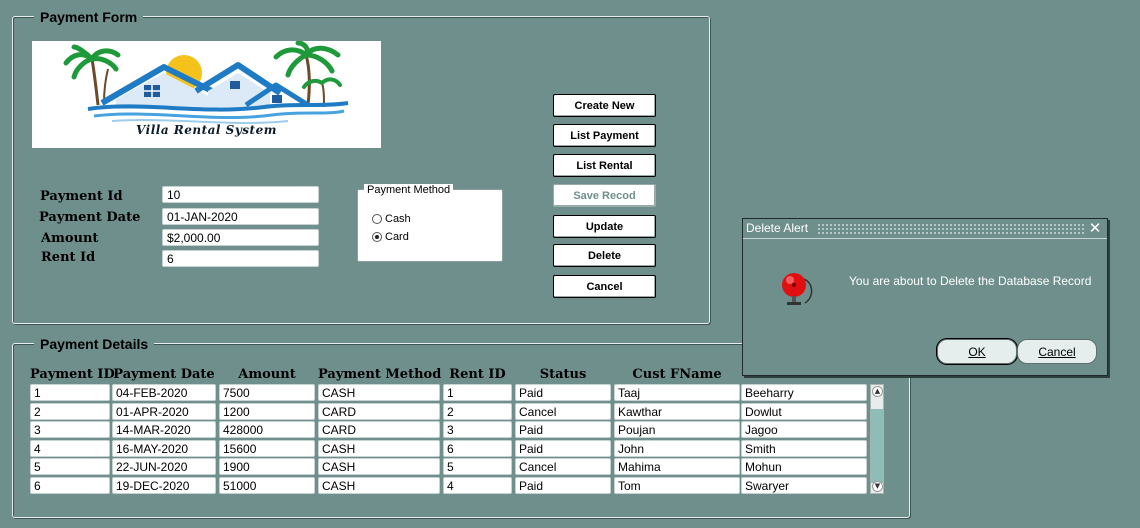  I want to click on col-header-amount: Amount, so click(267, 374).